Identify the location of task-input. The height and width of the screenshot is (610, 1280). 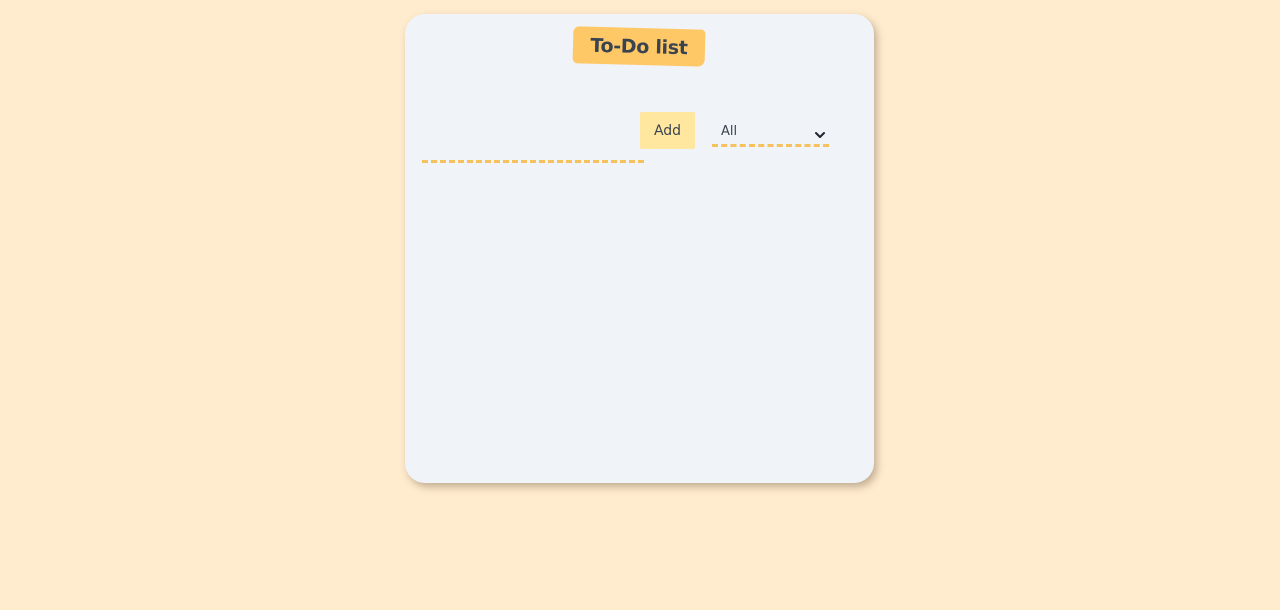
(533, 144).